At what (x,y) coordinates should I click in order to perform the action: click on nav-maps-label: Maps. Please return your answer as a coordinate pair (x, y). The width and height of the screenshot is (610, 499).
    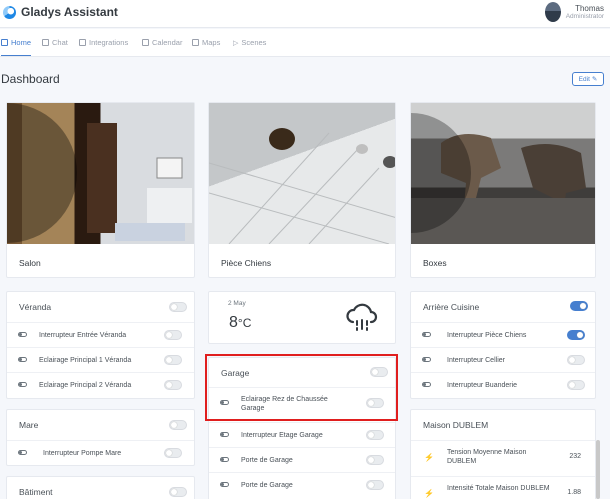
    Looking at the image, I should click on (211, 42).